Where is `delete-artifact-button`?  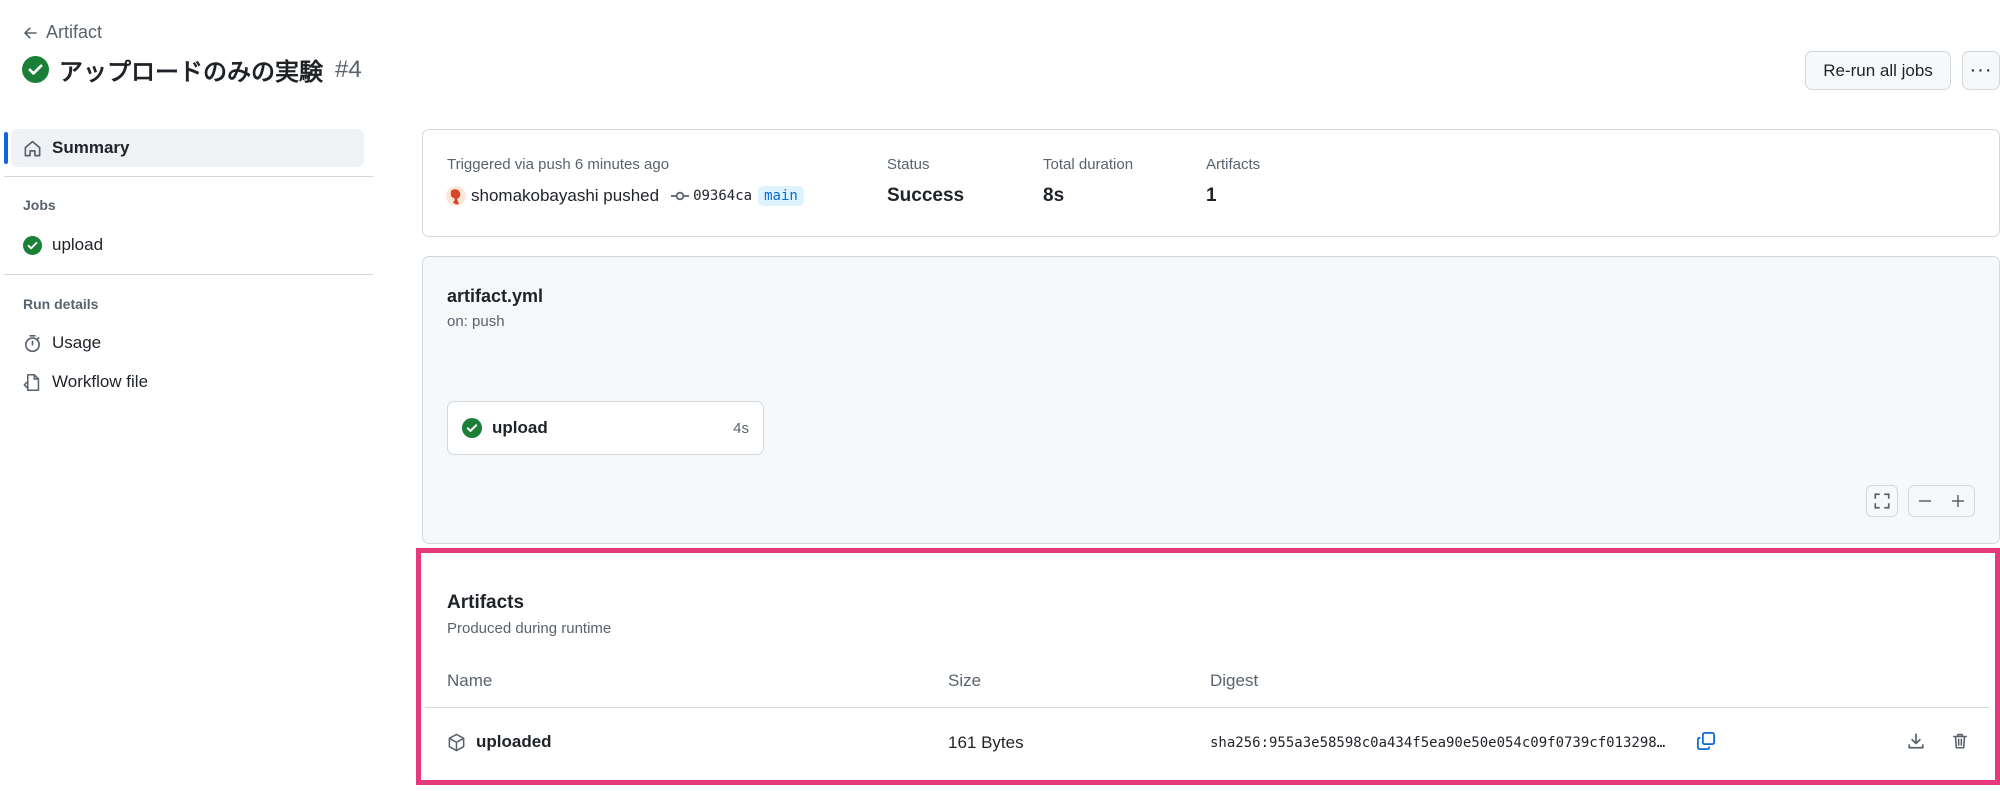
delete-artifact-button is located at coordinates (1960, 741).